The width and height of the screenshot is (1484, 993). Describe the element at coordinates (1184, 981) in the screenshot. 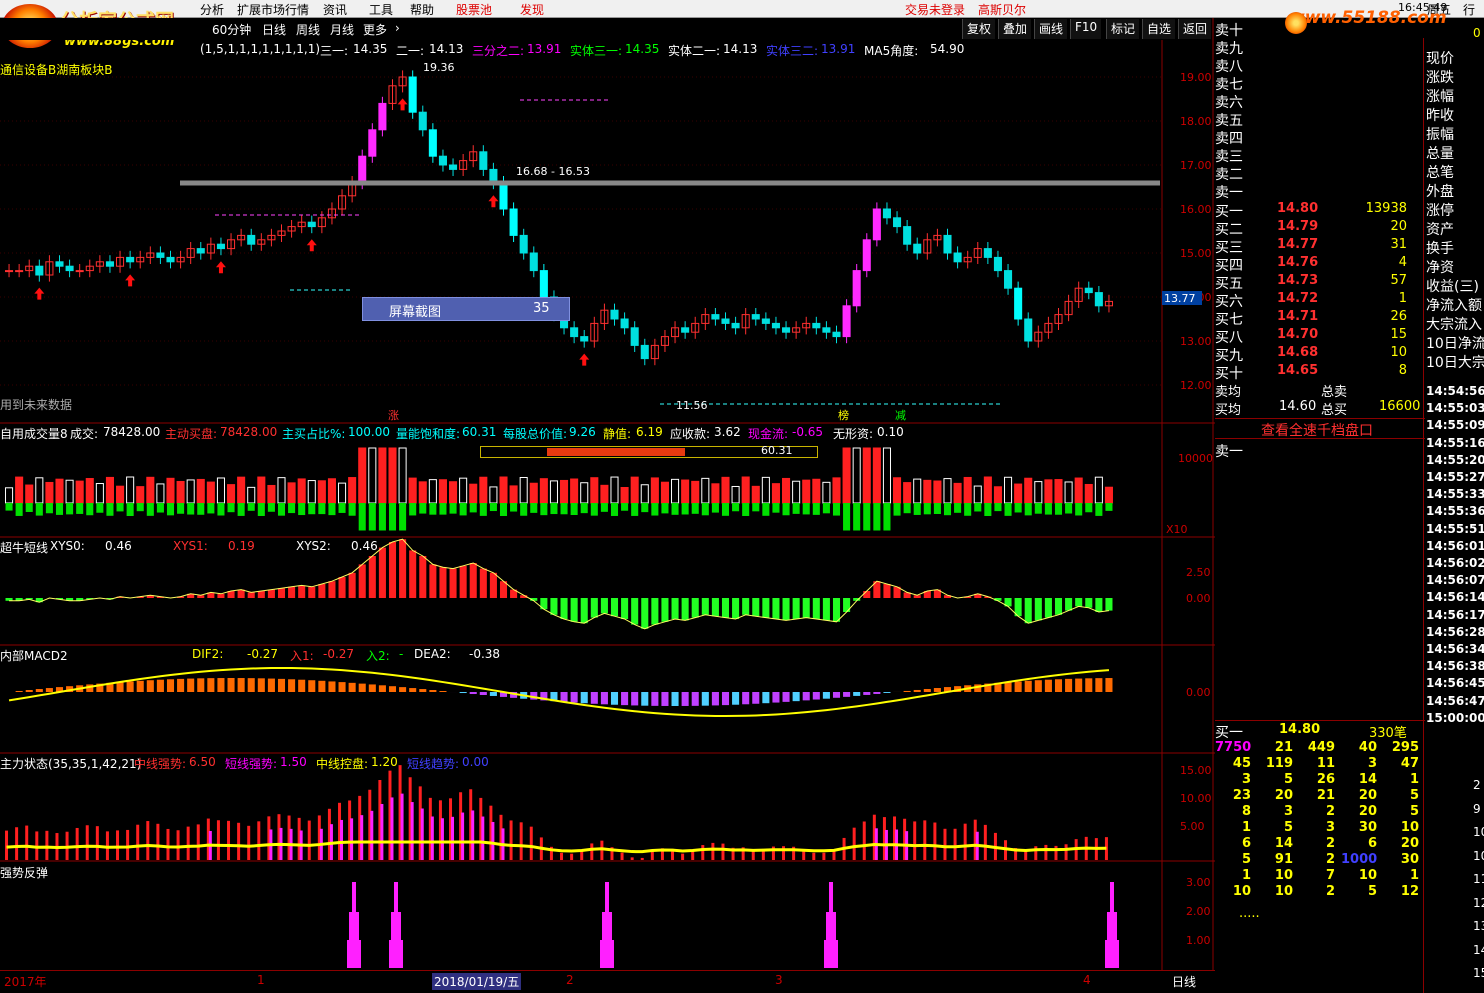

I see `tab-daily: 日线` at that location.